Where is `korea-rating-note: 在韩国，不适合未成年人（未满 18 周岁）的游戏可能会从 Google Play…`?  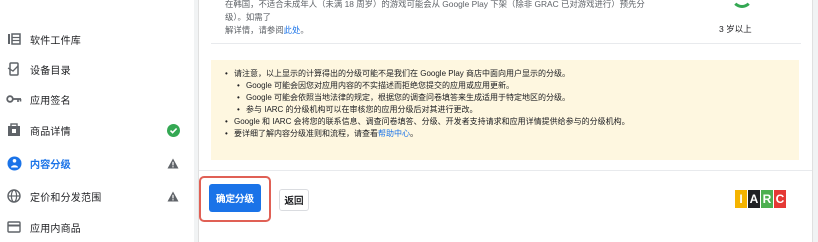 korea-rating-note: 在韩国，不适合未成年人（未满 18 周岁）的游戏可能会从 Google Play… is located at coordinates (445, 18).